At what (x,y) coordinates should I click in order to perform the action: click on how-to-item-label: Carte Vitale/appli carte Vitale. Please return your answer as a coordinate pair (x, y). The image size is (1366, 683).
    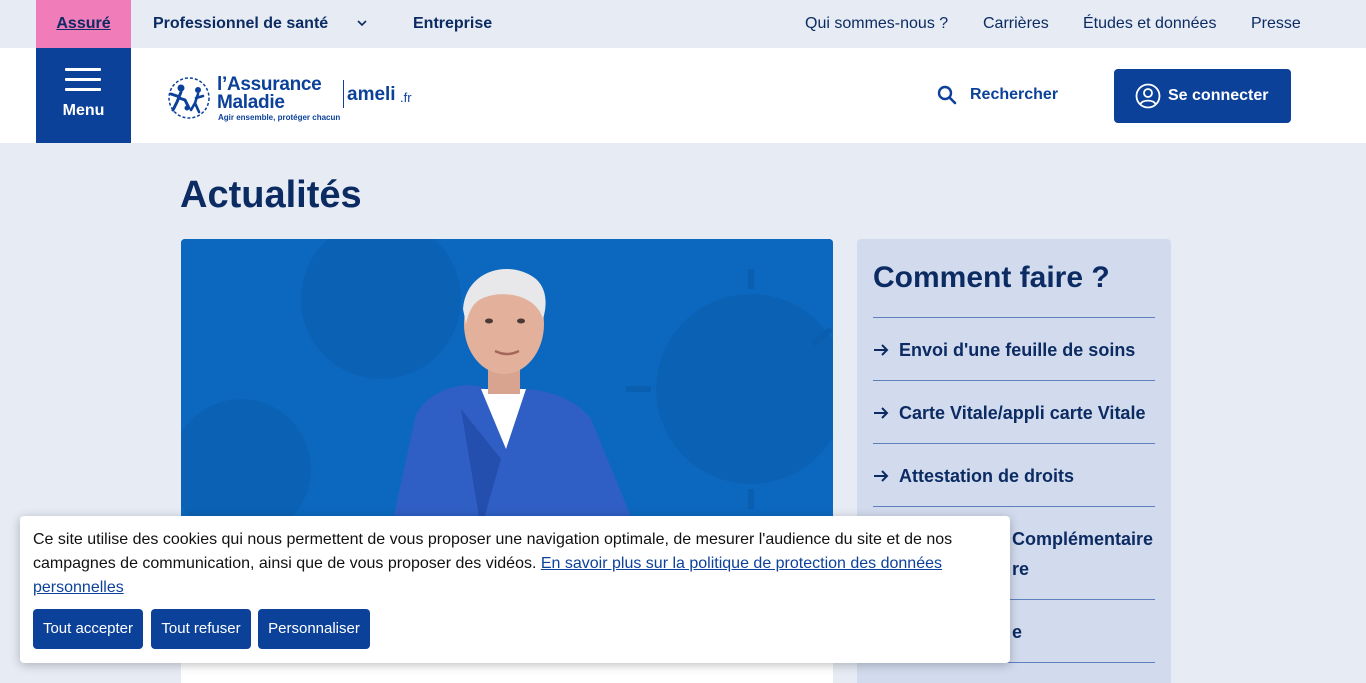
    Looking at the image, I should click on (1022, 413).